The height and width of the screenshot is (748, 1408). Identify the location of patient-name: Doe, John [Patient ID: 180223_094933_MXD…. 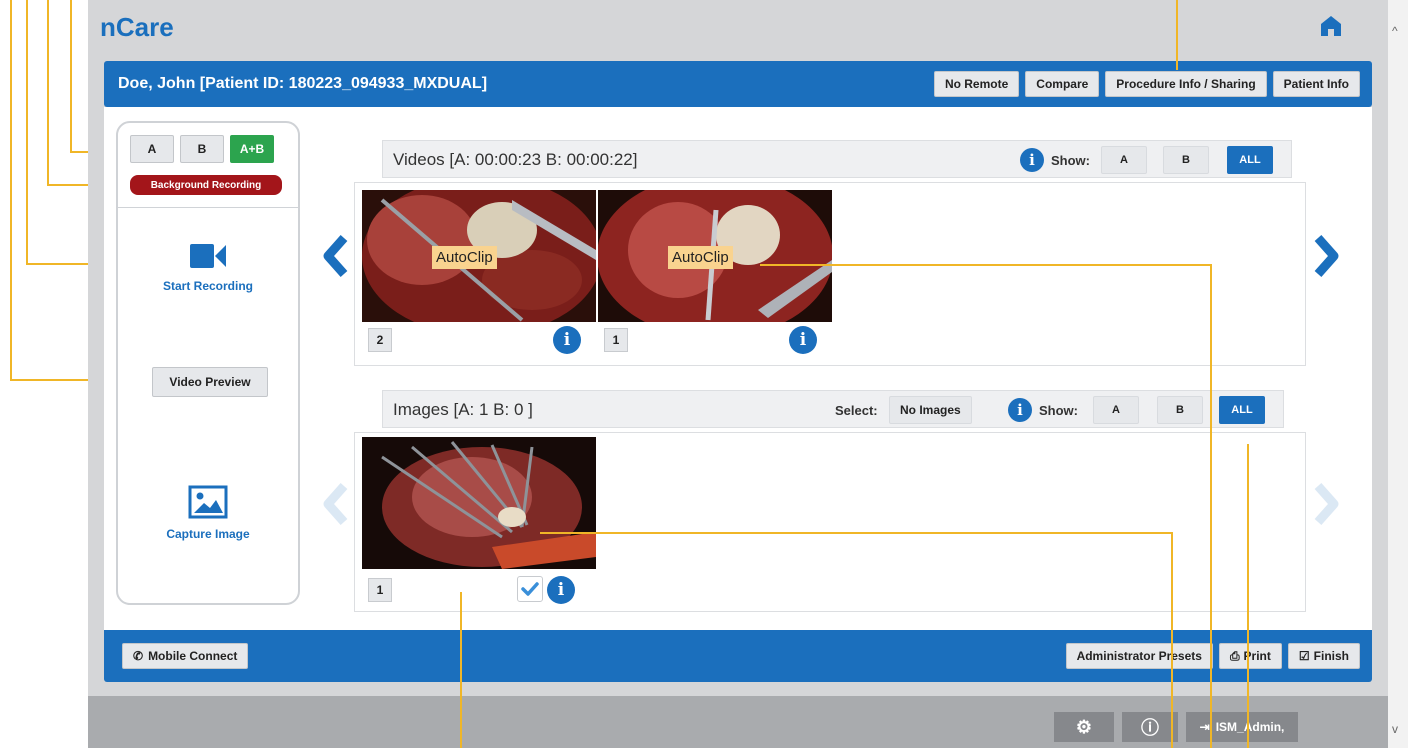
(303, 83).